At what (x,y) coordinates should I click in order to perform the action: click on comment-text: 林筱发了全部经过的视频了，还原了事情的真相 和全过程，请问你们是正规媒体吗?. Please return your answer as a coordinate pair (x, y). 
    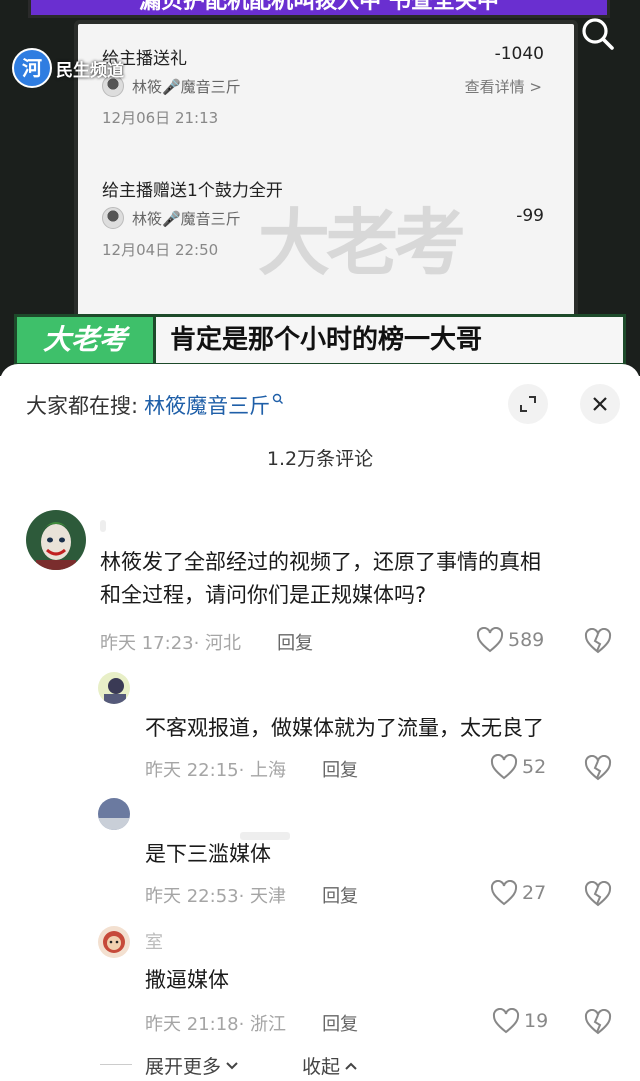
    Looking at the image, I should click on (320, 579).